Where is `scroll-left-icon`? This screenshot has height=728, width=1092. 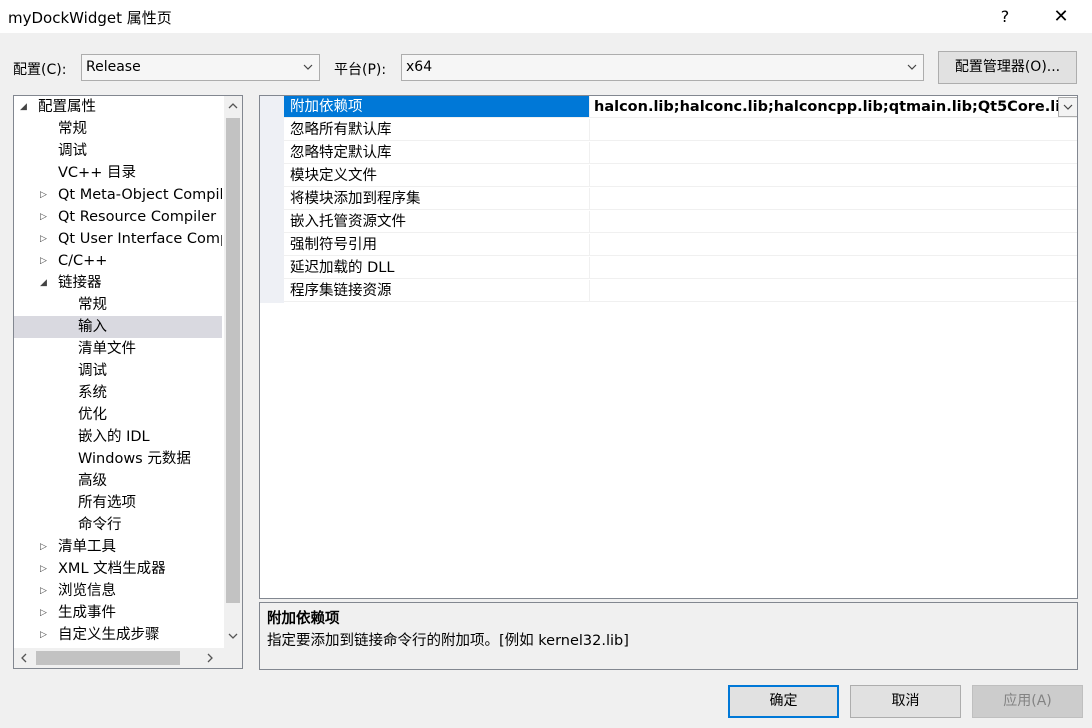 scroll-left-icon is located at coordinates (24, 658).